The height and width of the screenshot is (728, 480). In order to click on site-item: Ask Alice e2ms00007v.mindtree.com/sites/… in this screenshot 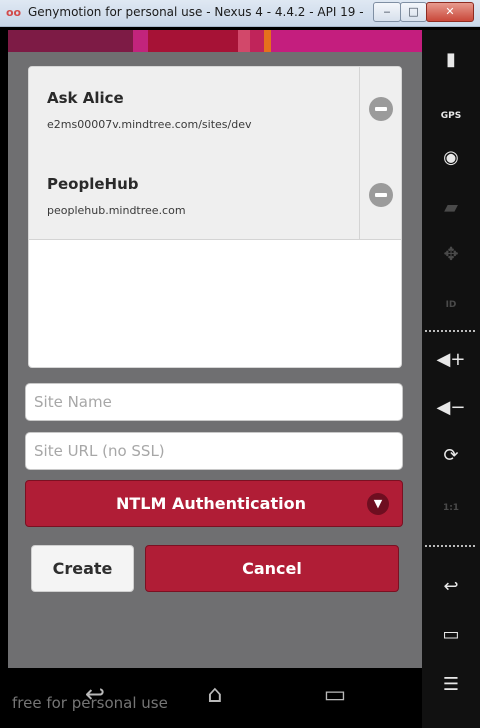, I will do `click(215, 110)`.